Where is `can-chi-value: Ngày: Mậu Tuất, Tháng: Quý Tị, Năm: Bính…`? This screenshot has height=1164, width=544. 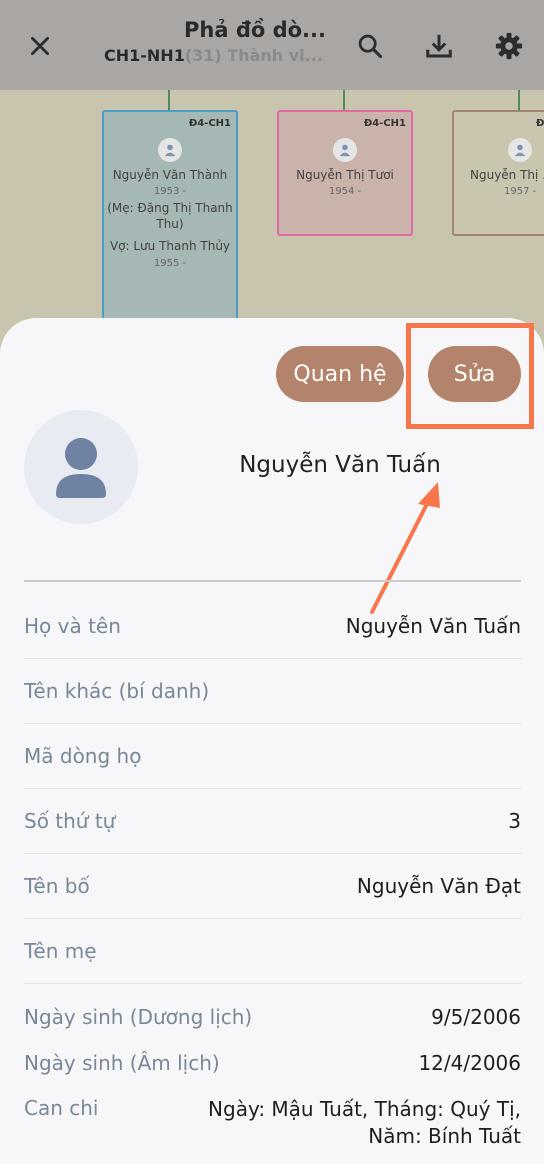
can-chi-value: Ngày: Mậu Tuất, Tháng: Quý Tị, Năm: Bính… is located at coordinates (364, 1122).